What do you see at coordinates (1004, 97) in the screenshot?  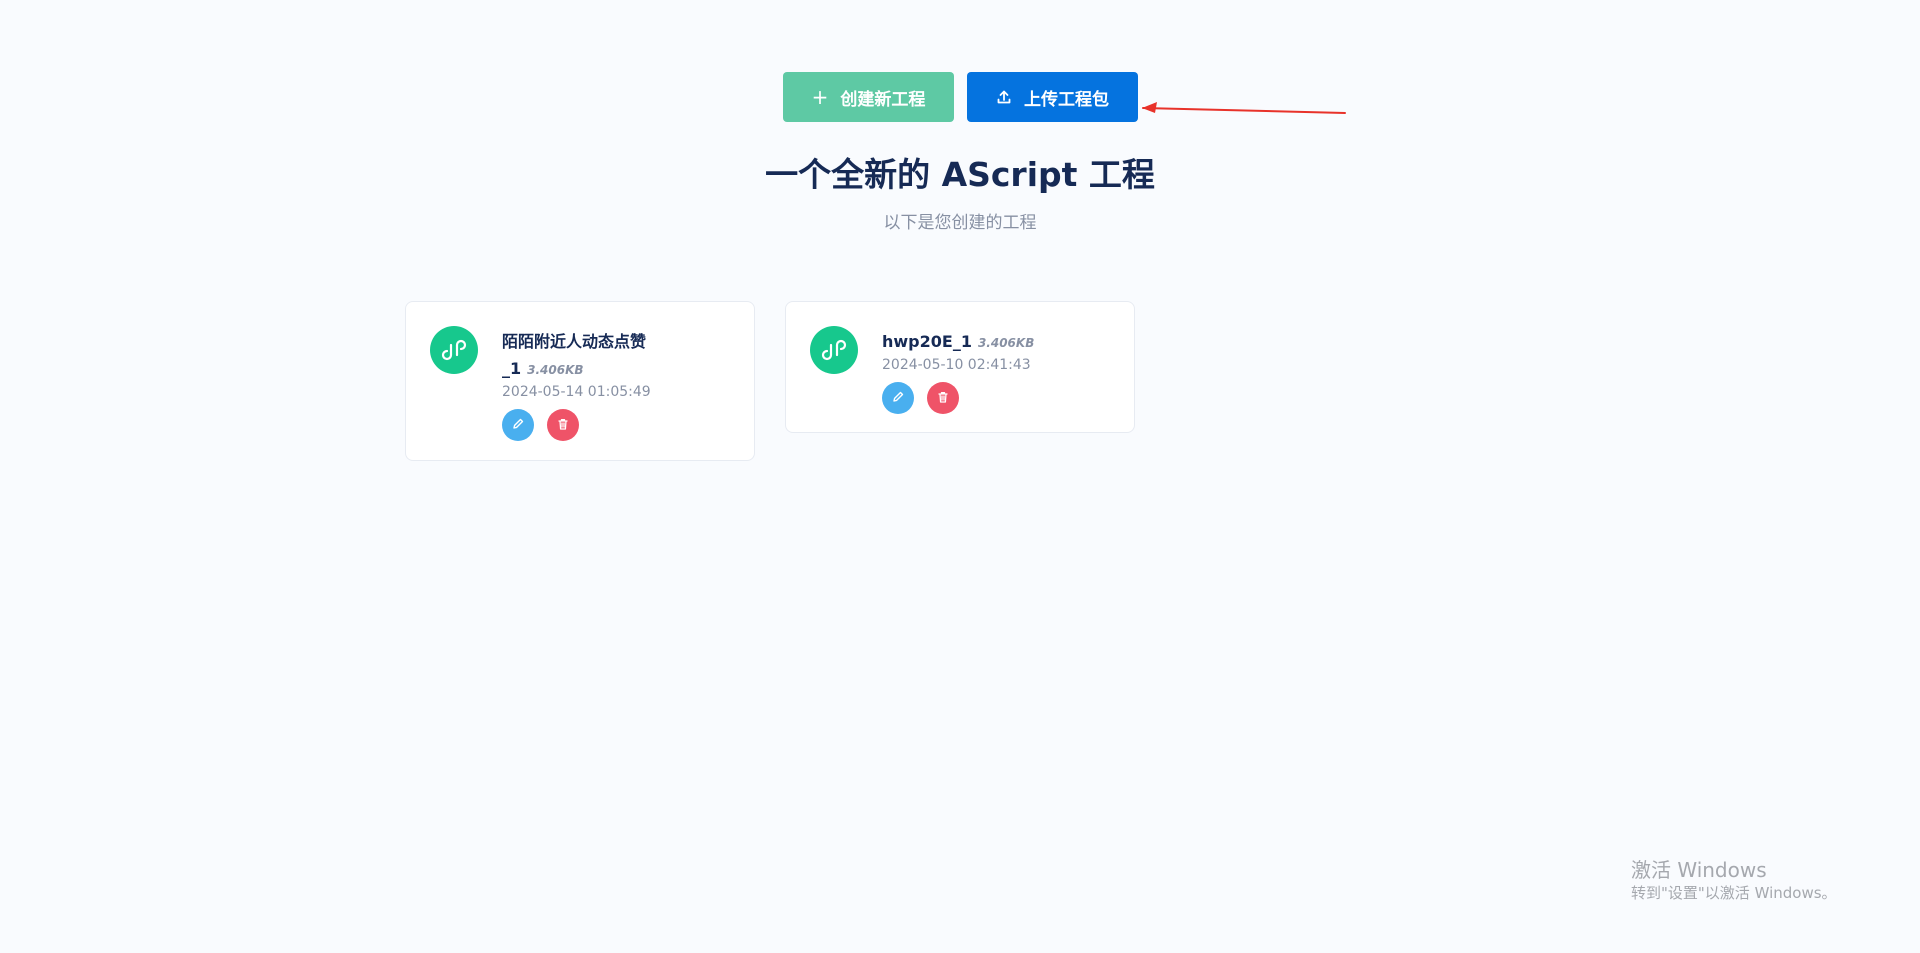 I see `upload-icon` at bounding box center [1004, 97].